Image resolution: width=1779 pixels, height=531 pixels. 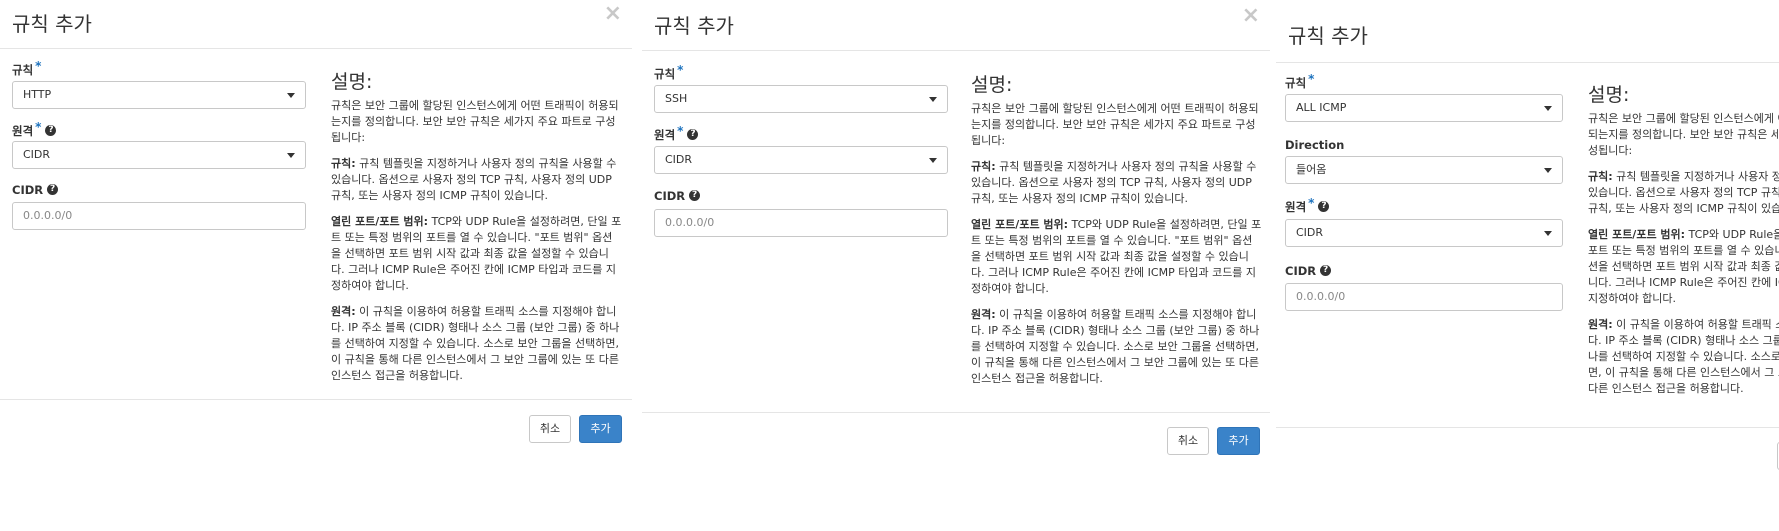 What do you see at coordinates (1527, 40) in the screenshot?
I see `modal-header: 규칙 추가` at bounding box center [1527, 40].